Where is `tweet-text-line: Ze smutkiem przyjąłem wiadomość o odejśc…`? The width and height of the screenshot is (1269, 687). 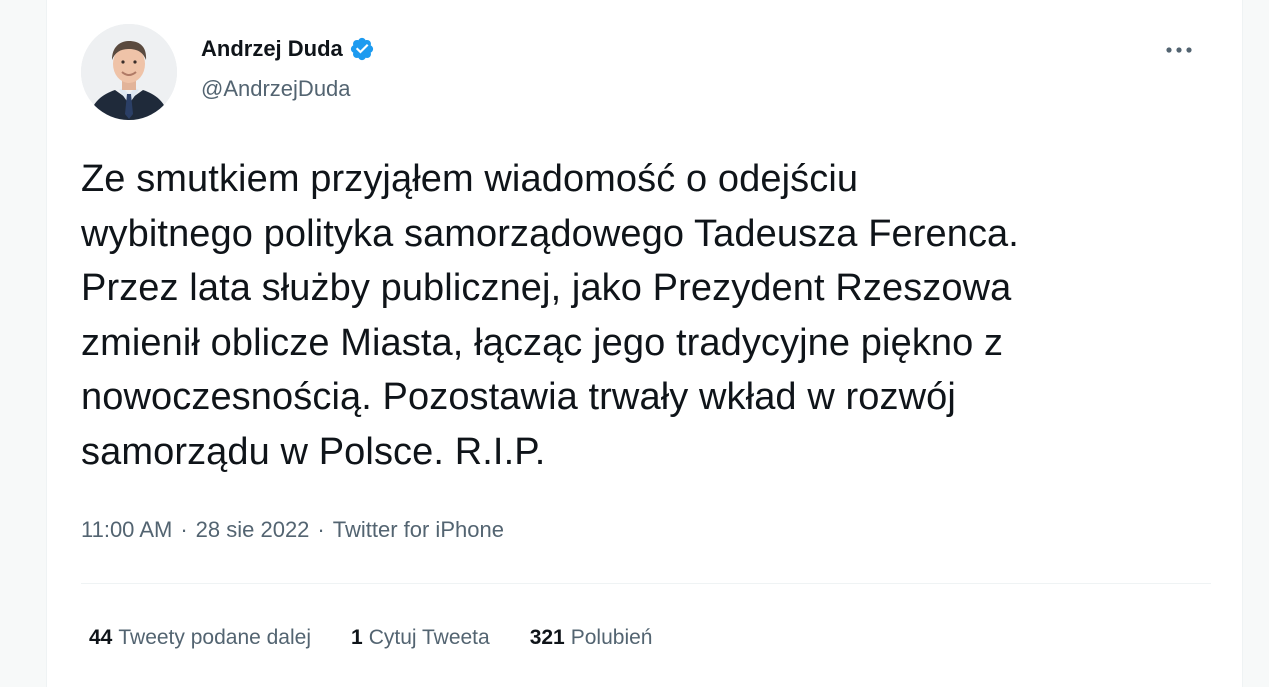 tweet-text-line: Ze smutkiem przyjąłem wiadomość o odejśc… is located at coordinates (470, 179).